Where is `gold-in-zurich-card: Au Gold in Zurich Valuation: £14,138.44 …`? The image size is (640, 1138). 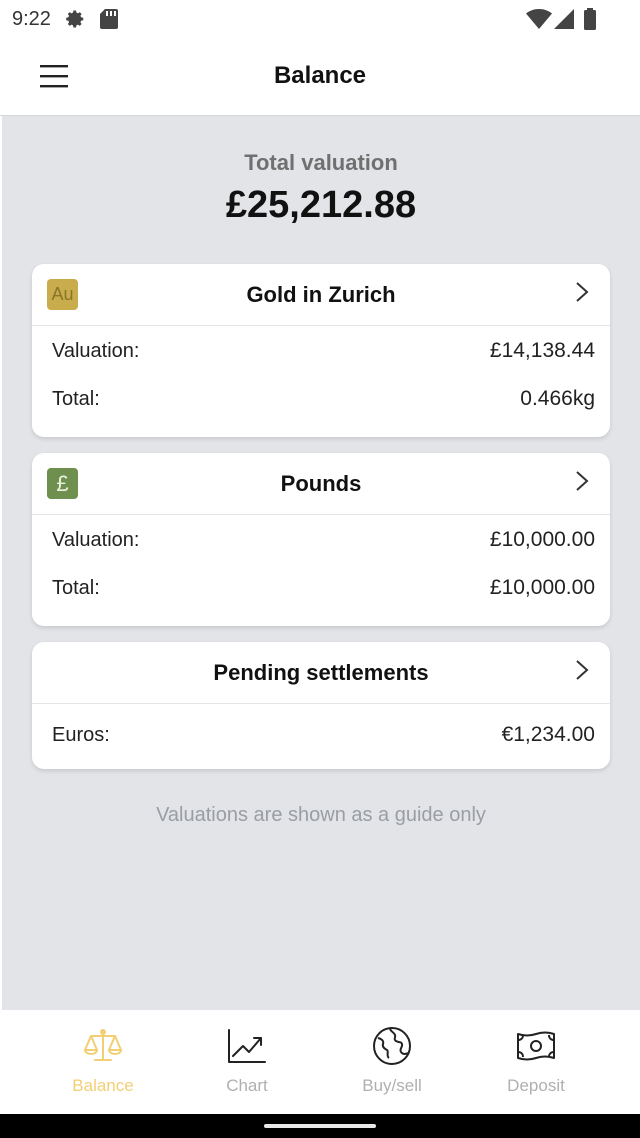 gold-in-zurich-card: Au Gold in Zurich Valuation: £14,138.44 … is located at coordinates (321, 350).